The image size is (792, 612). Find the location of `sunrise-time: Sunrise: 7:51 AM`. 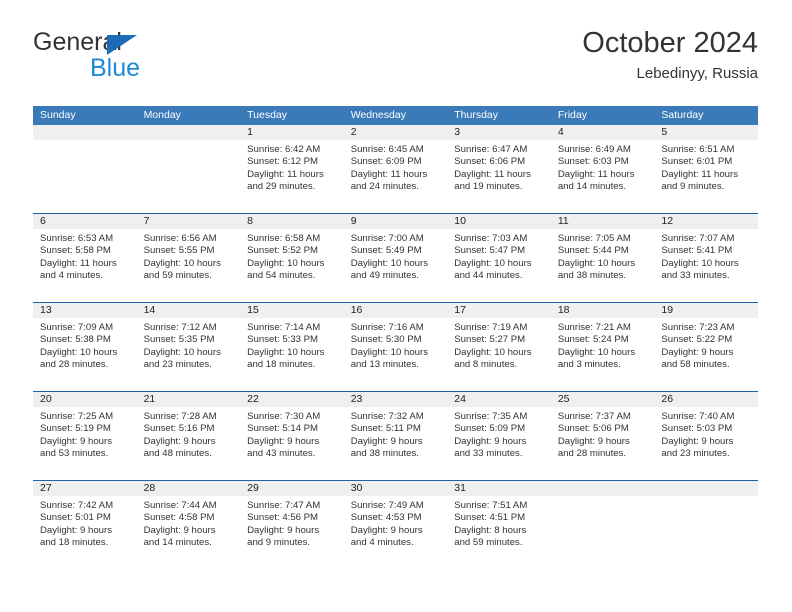

sunrise-time: Sunrise: 7:51 AM is located at coordinates (491, 505).